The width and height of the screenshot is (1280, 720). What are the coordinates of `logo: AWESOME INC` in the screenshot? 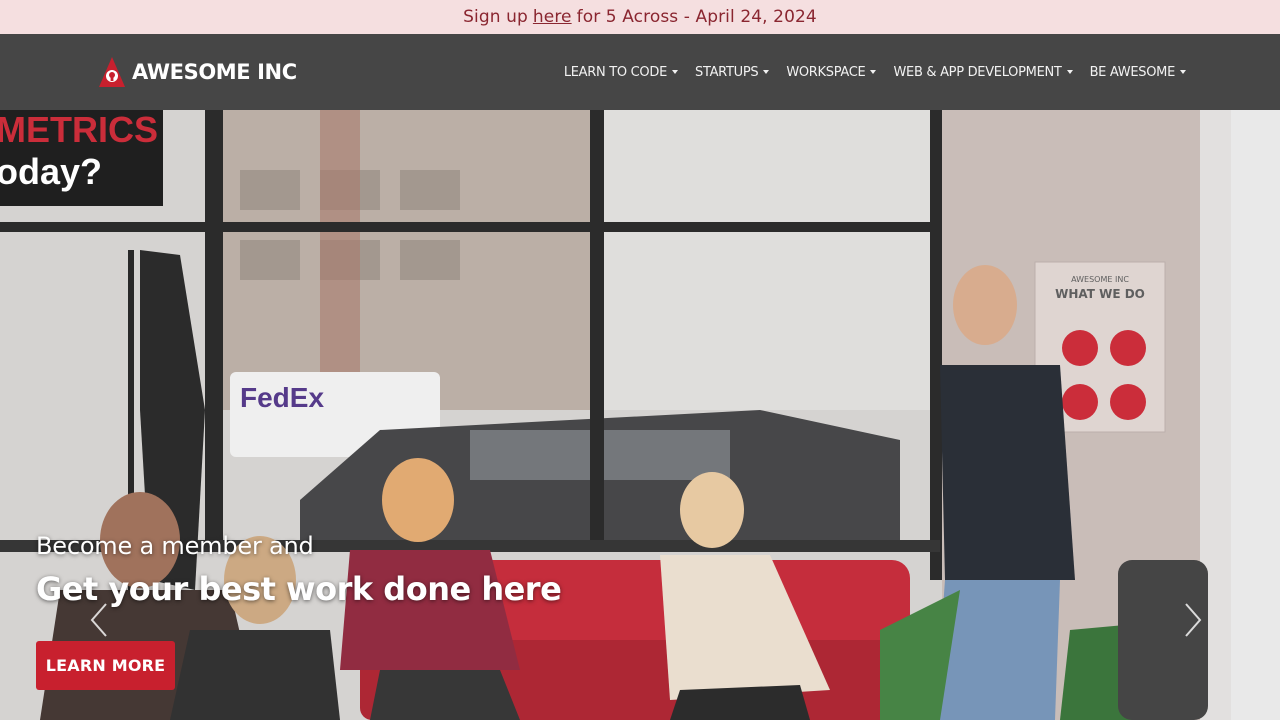 It's located at (197, 72).